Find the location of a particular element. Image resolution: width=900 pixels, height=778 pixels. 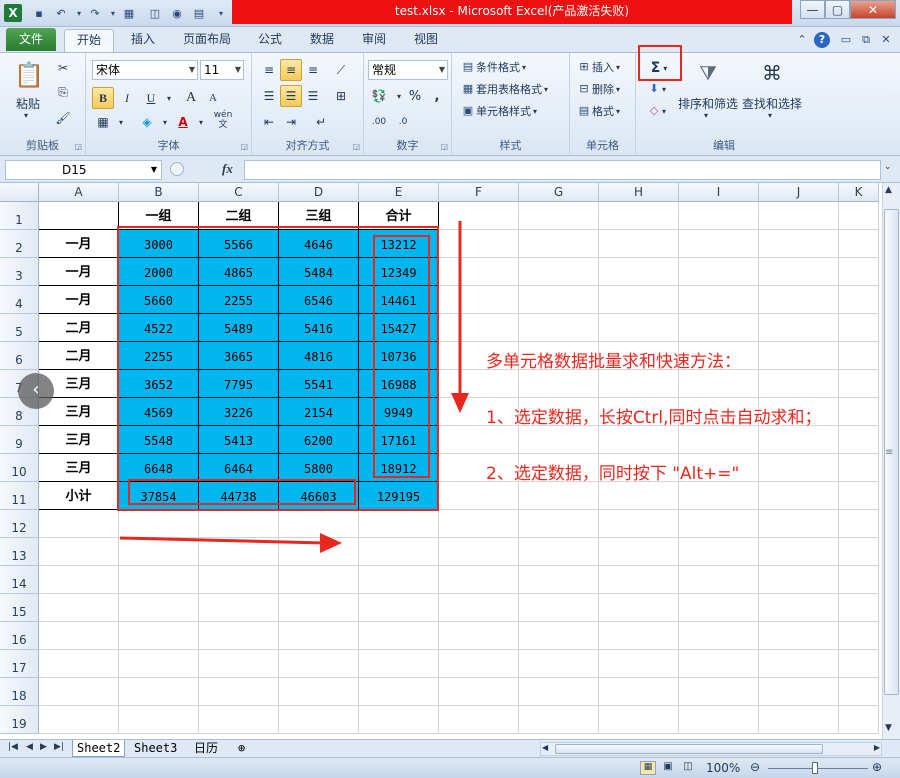

paste-dropdown-icon: ▾ is located at coordinates (26, 115).